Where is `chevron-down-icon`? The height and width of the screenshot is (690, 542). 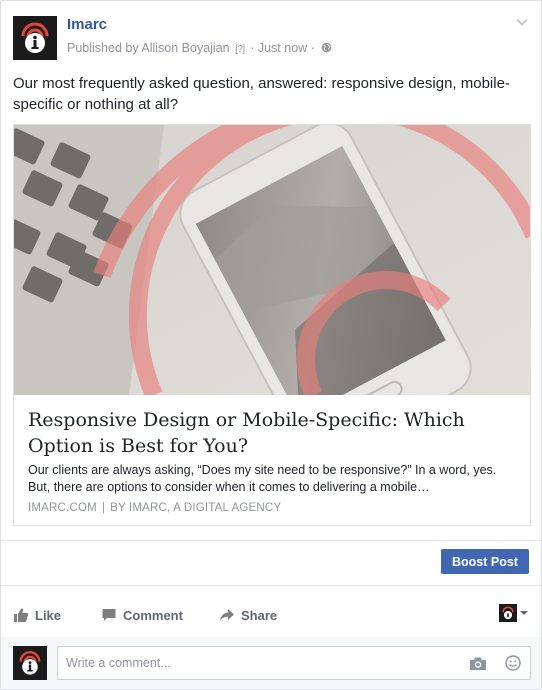 chevron-down-icon is located at coordinates (522, 22).